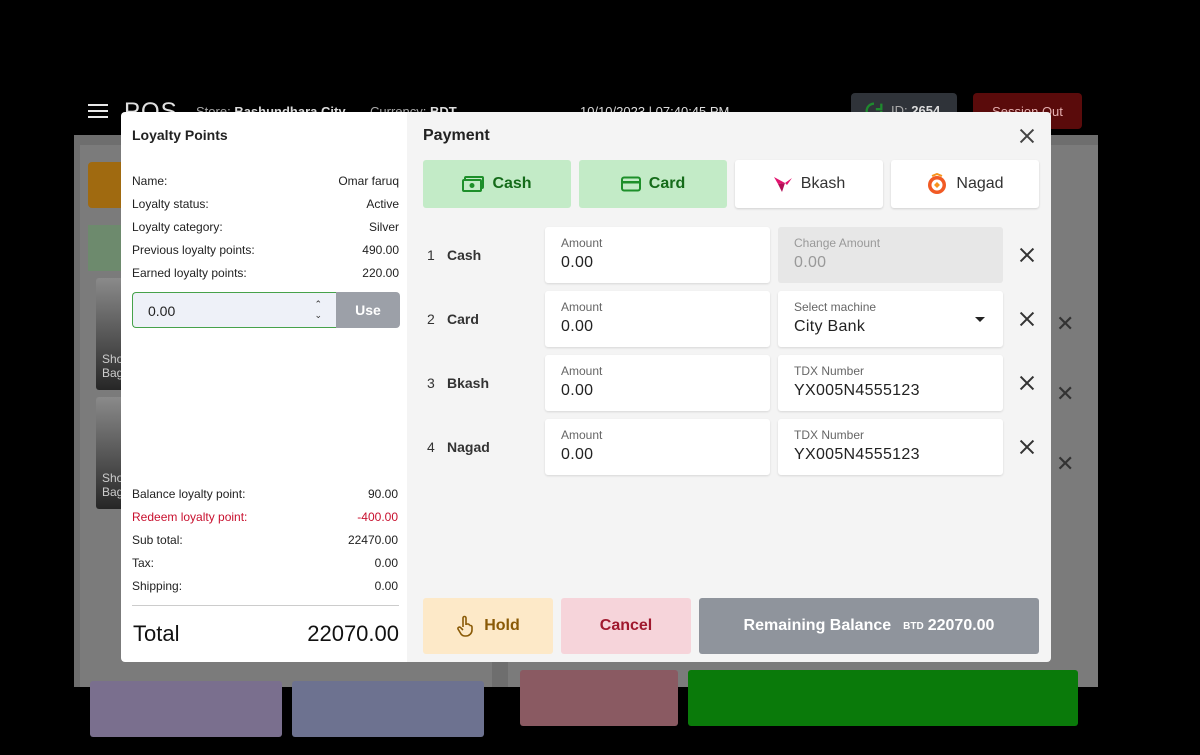 This screenshot has width=1200, height=755. Describe the element at coordinates (783, 184) in the screenshot. I see `bkash-logo-icon` at that location.